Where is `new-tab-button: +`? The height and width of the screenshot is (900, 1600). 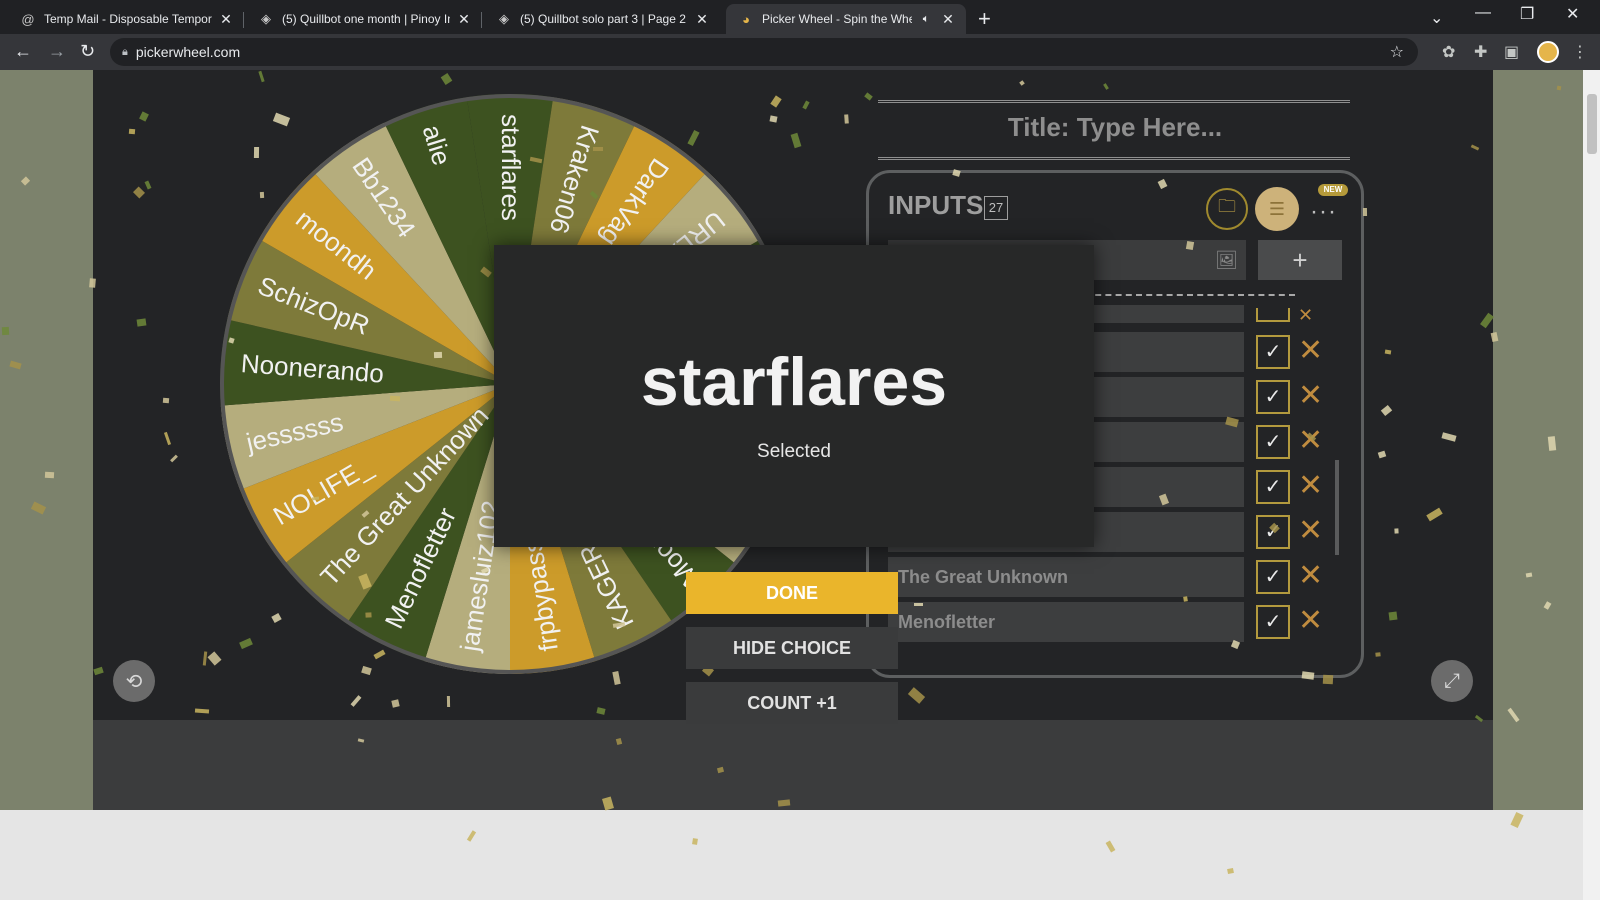
new-tab-button: + is located at coordinates (984, 19).